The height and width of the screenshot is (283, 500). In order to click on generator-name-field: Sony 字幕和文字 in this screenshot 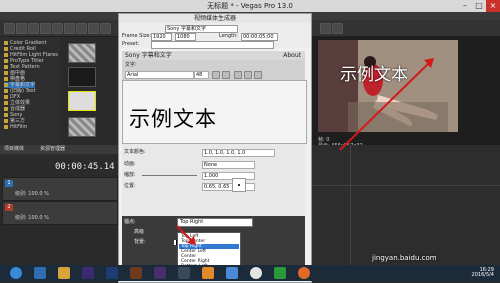, I will do `click(201, 29)`.